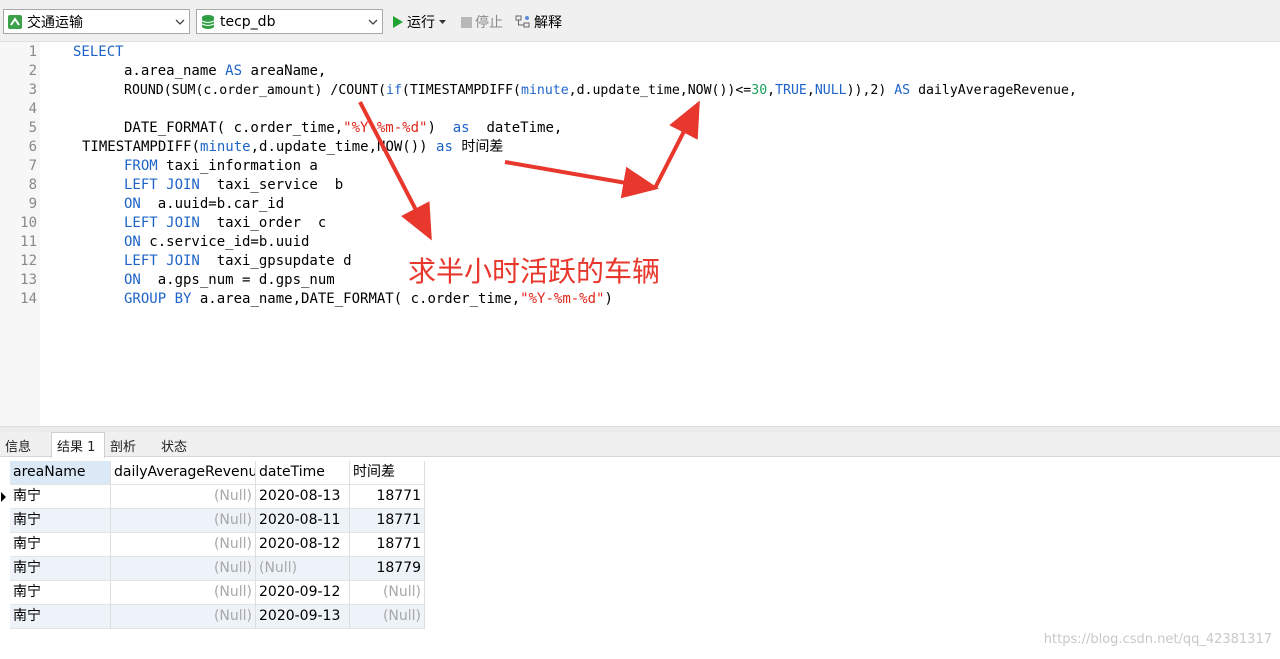  What do you see at coordinates (466, 22) in the screenshot?
I see `stop-icon` at bounding box center [466, 22].